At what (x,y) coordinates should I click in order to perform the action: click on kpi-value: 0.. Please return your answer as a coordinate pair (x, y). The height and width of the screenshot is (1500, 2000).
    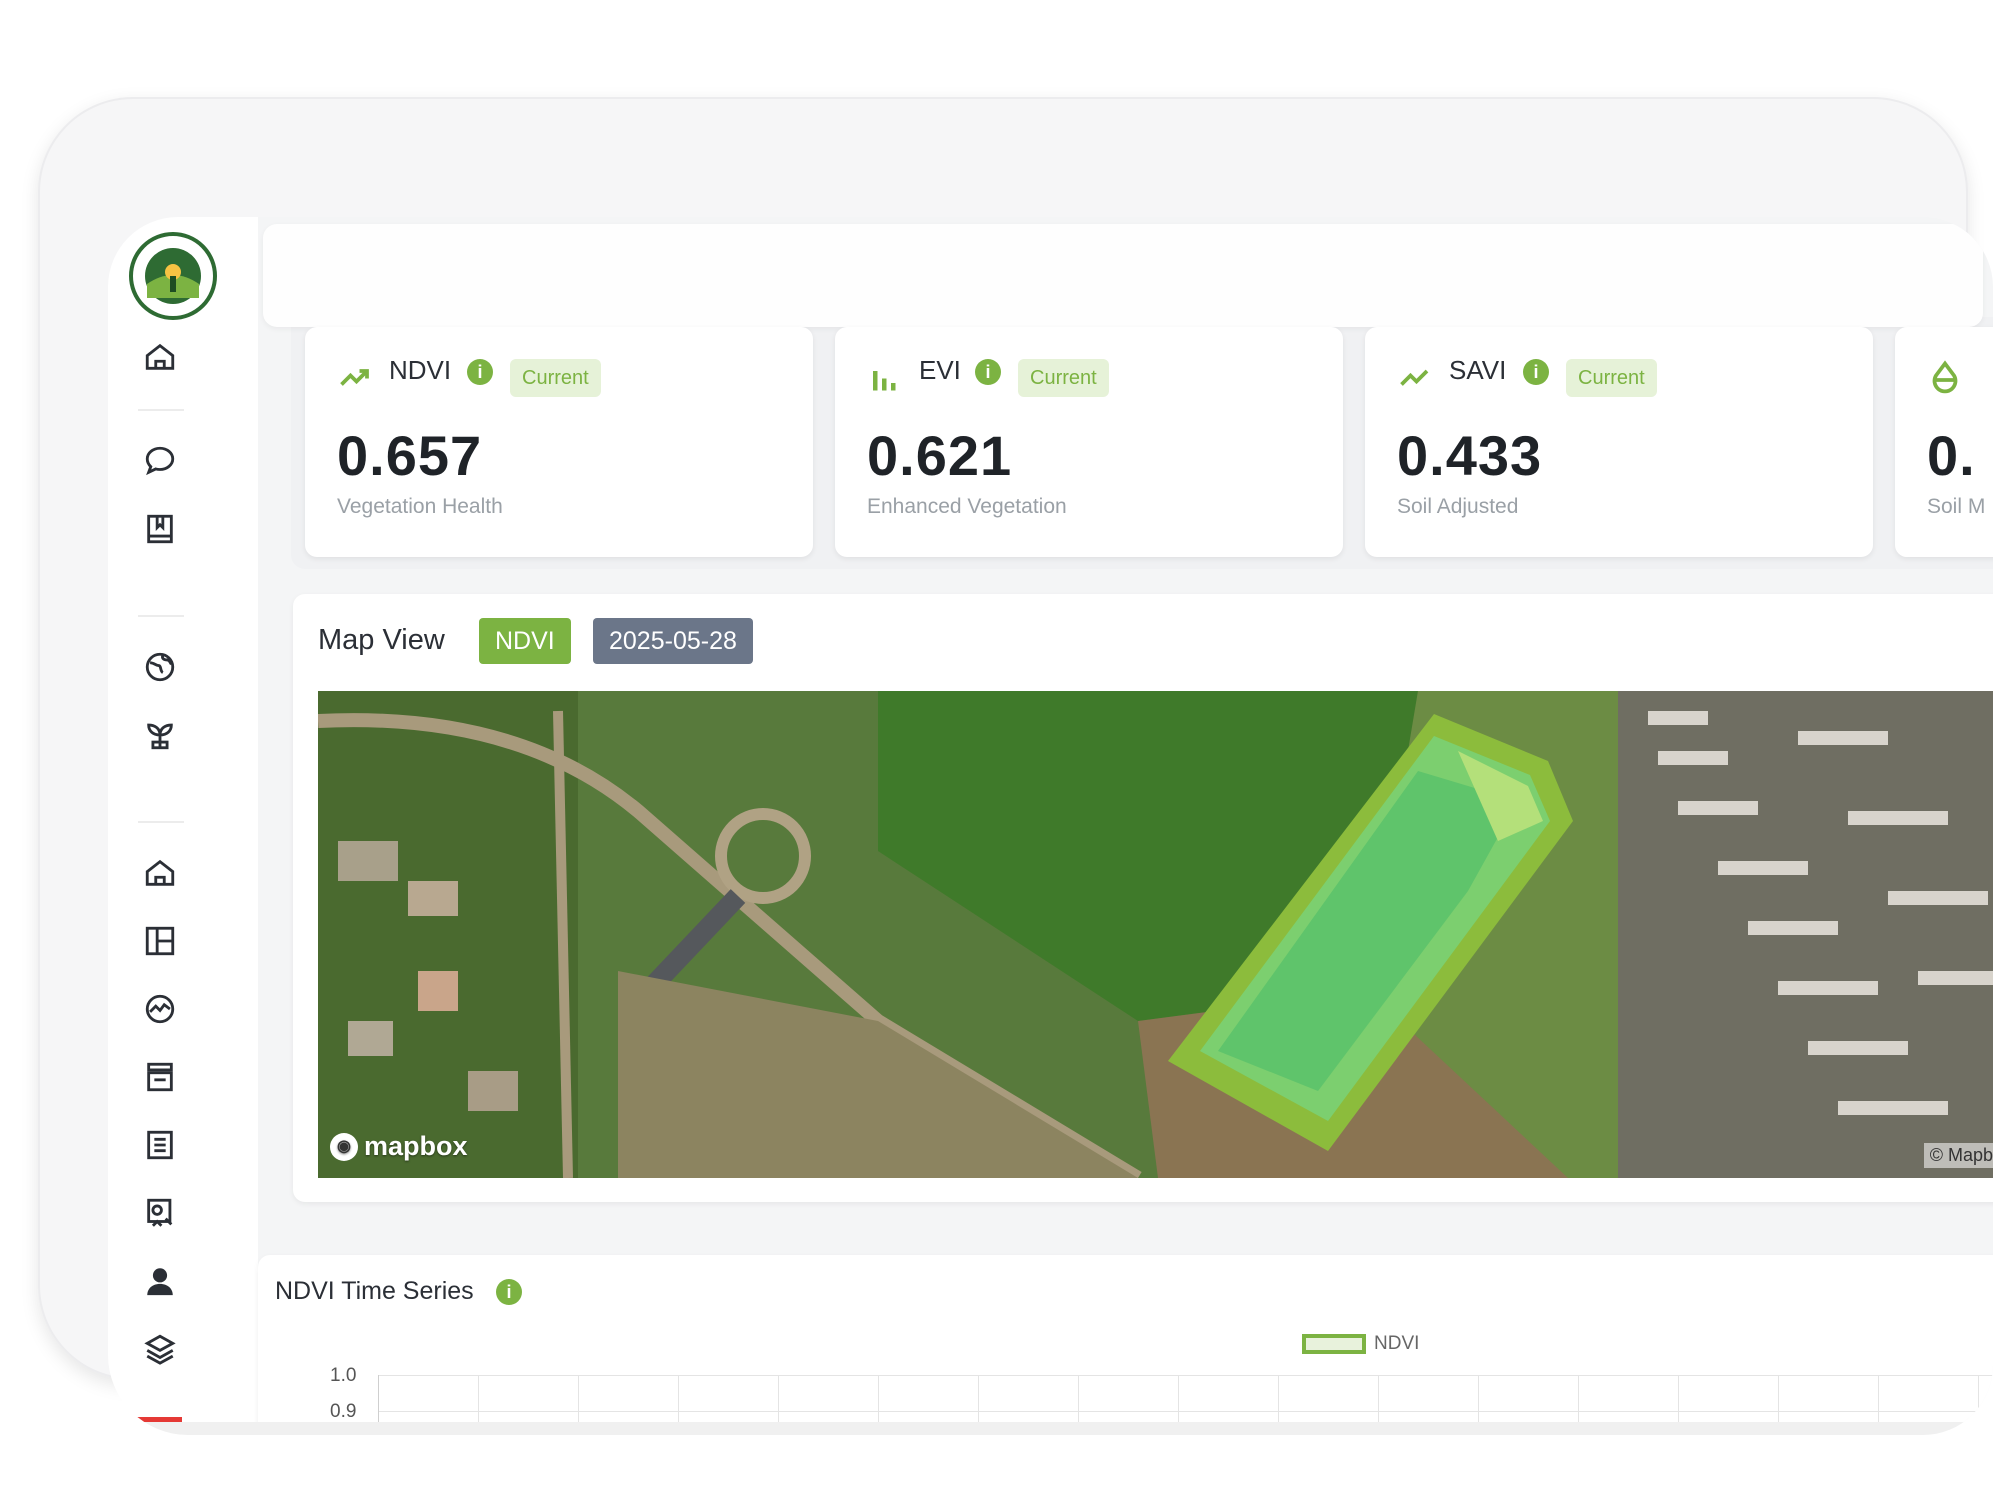
    Looking at the image, I should click on (1951, 455).